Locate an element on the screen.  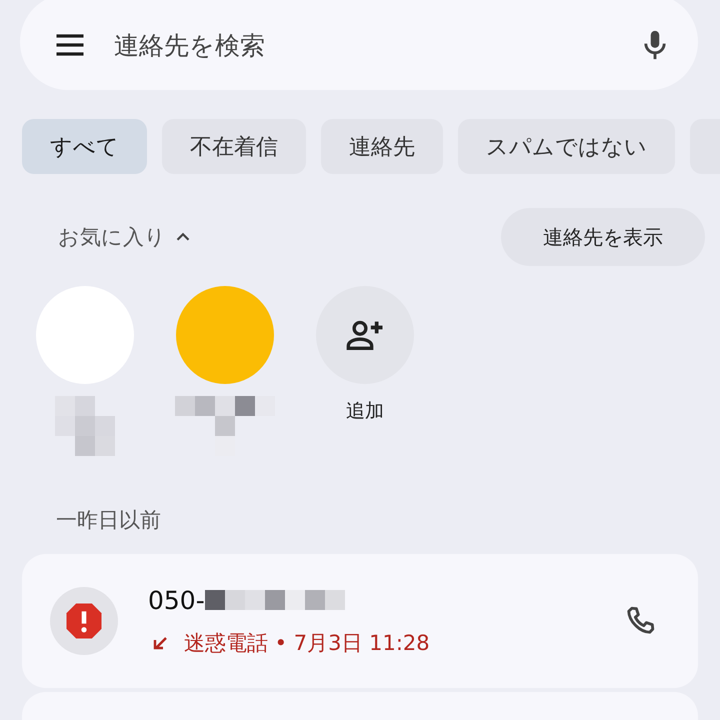
redacted-name-drawing is located at coordinates (85, 426).